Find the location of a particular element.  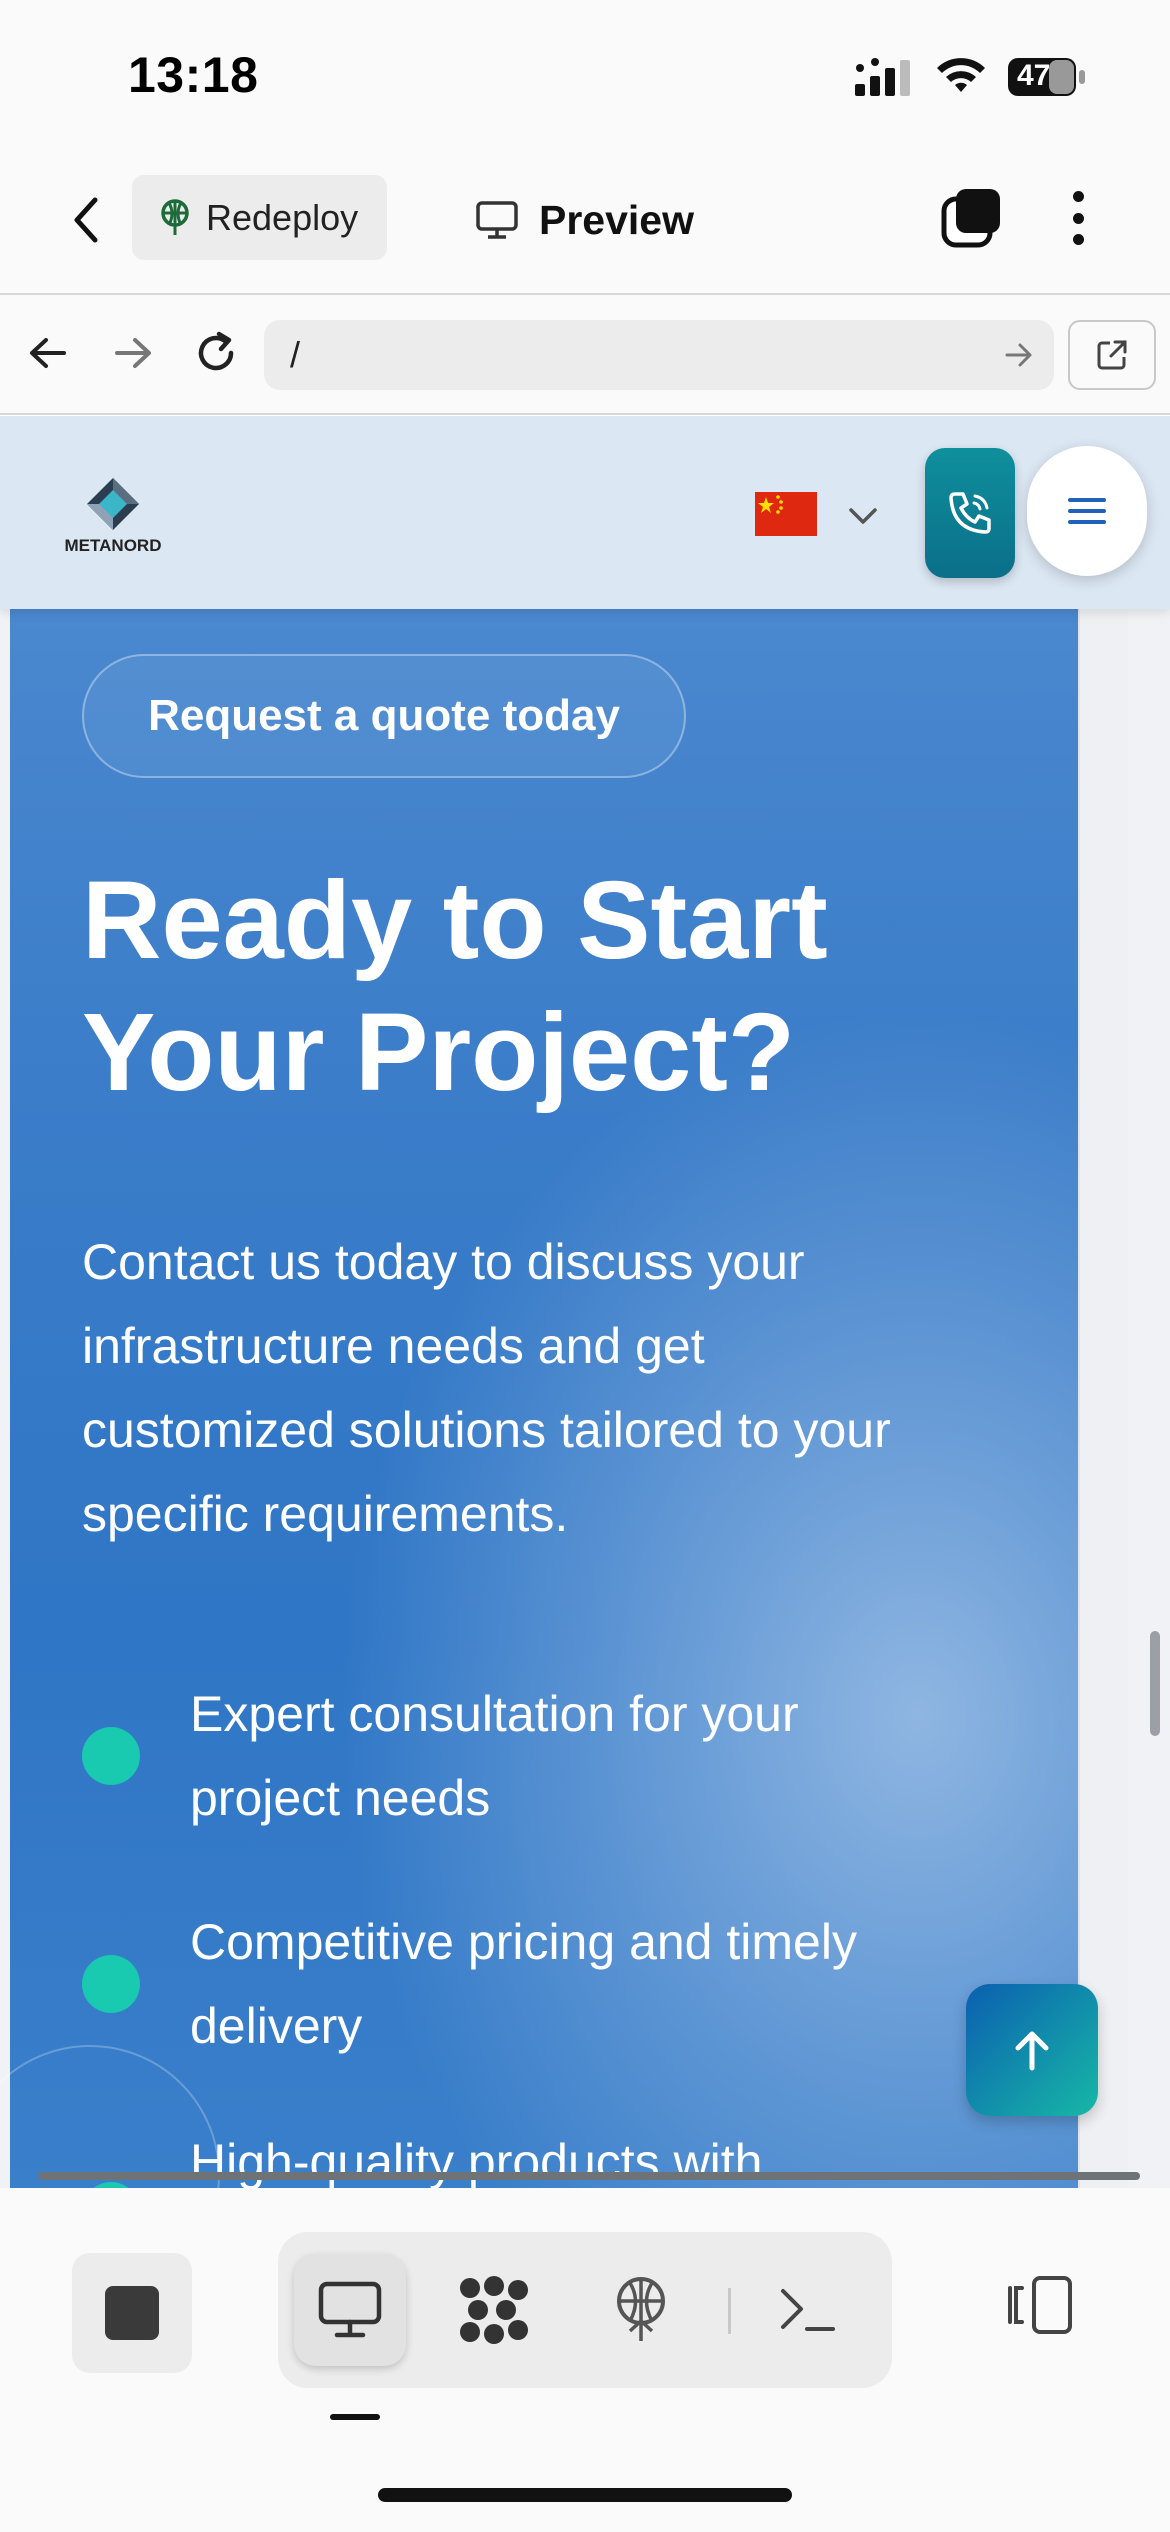

redeploy-button: Redeploy is located at coordinates (259, 217).